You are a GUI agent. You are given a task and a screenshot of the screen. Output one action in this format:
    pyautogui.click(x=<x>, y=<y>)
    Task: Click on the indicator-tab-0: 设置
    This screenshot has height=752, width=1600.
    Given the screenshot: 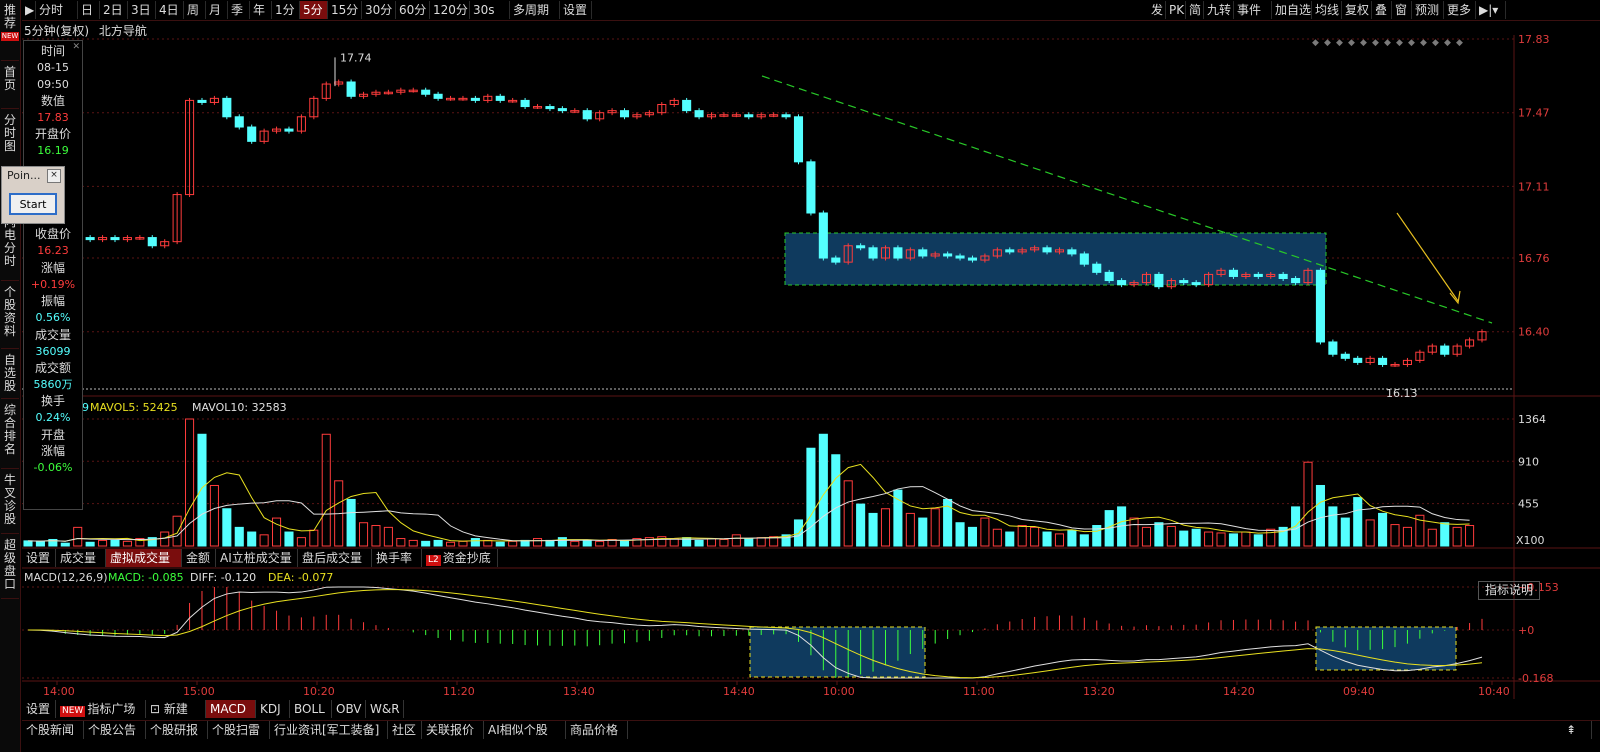 What is the action you would take?
    pyautogui.click(x=39, y=709)
    